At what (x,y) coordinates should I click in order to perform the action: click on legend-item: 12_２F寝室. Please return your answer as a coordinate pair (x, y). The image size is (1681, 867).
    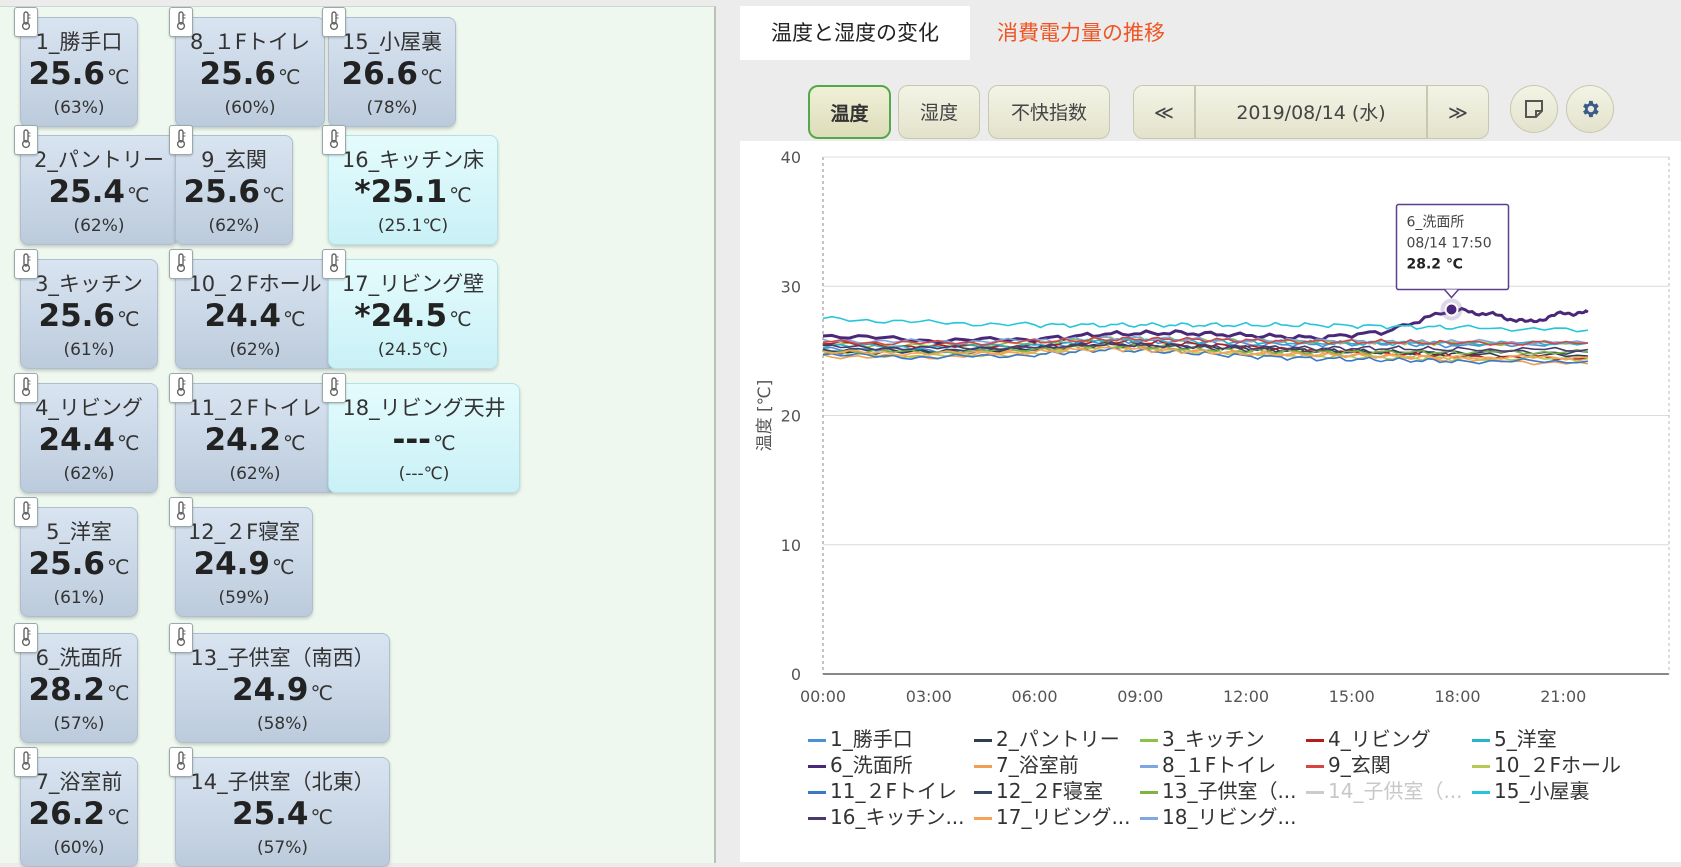
    Looking at the image, I should click on (1038, 789).